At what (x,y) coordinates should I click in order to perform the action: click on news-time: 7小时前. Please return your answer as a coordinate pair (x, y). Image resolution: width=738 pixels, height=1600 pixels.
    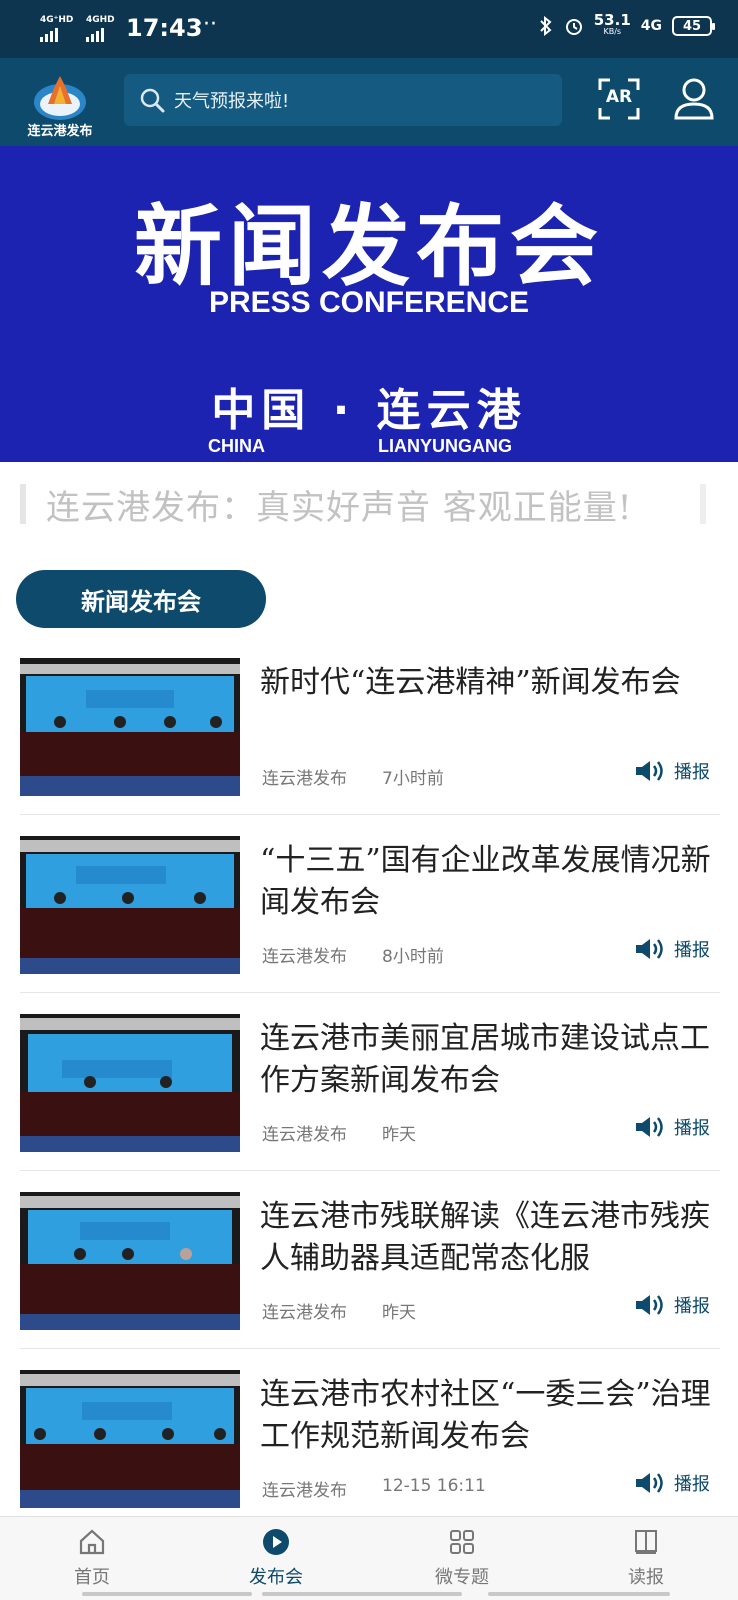
    Looking at the image, I should click on (413, 779).